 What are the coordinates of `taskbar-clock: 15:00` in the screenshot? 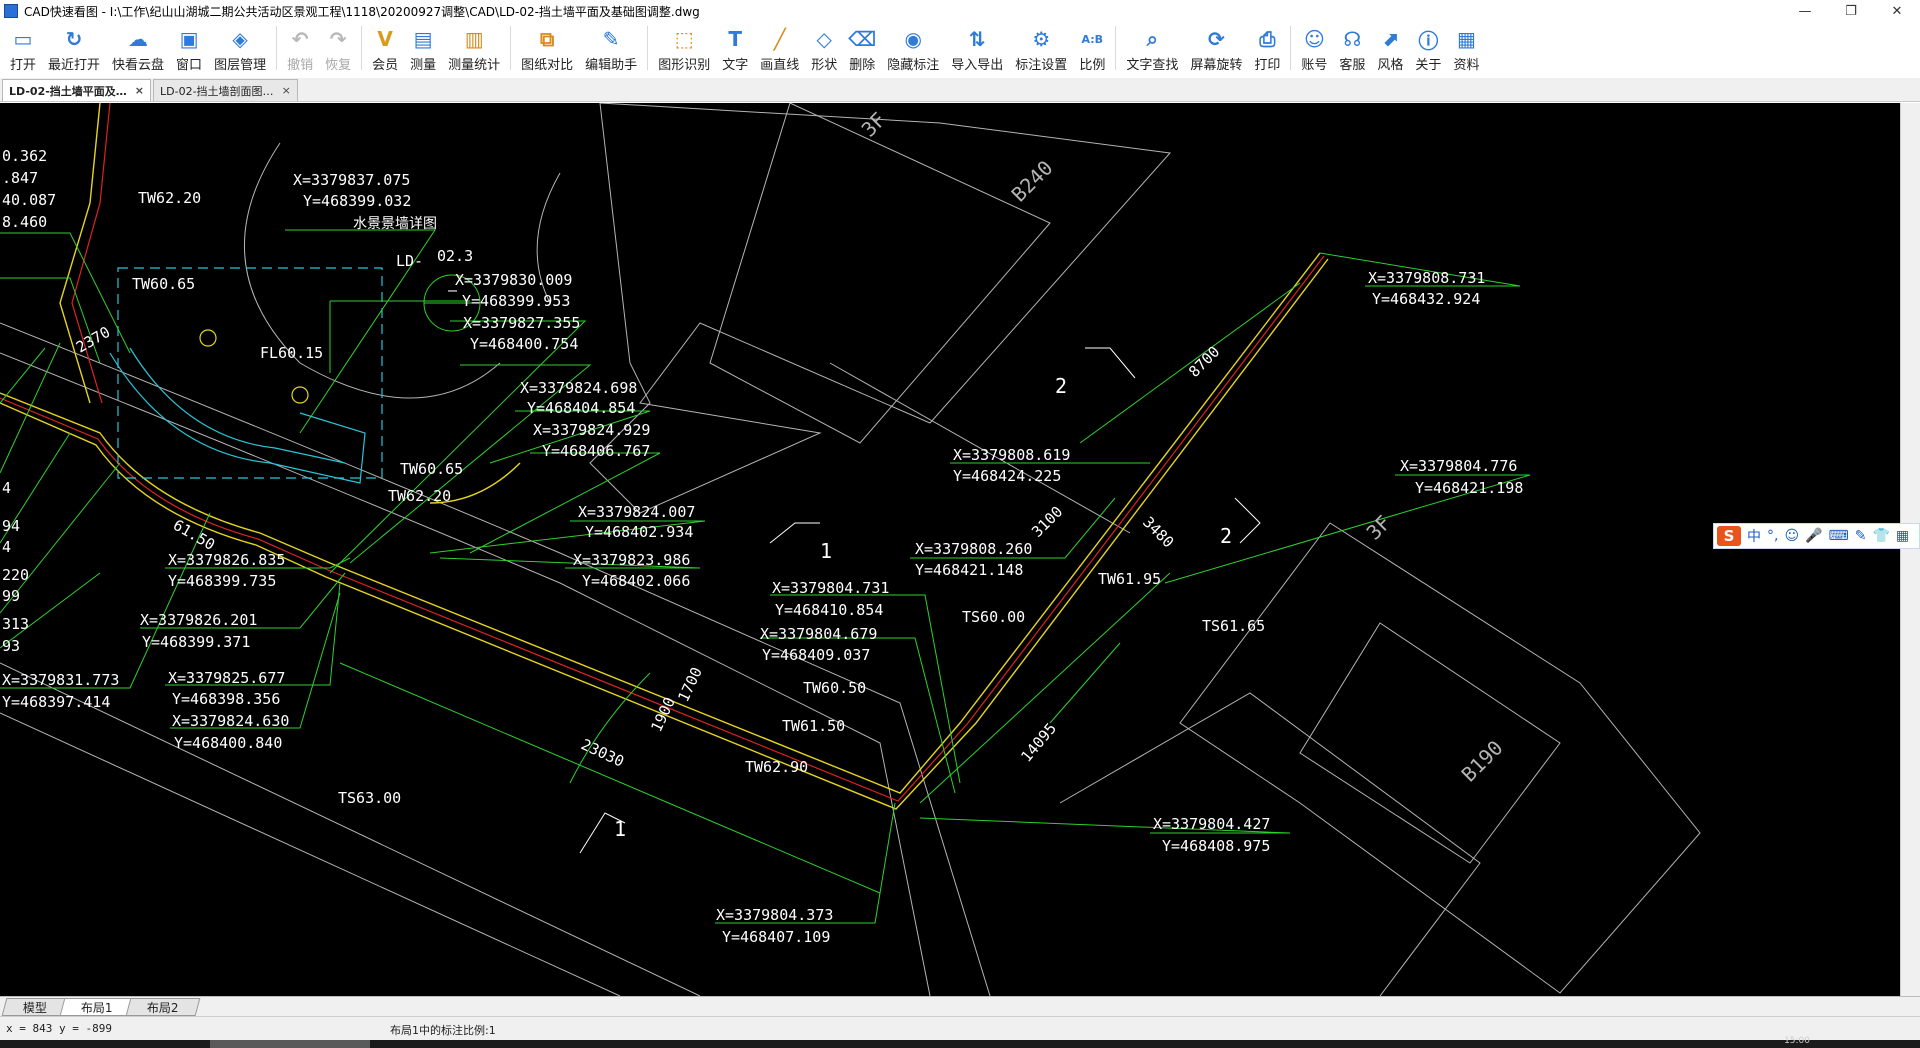 It's located at (1797, 1041).